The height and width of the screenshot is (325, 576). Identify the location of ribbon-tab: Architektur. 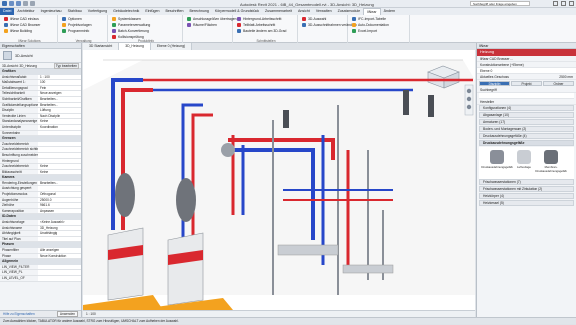
(25, 11).